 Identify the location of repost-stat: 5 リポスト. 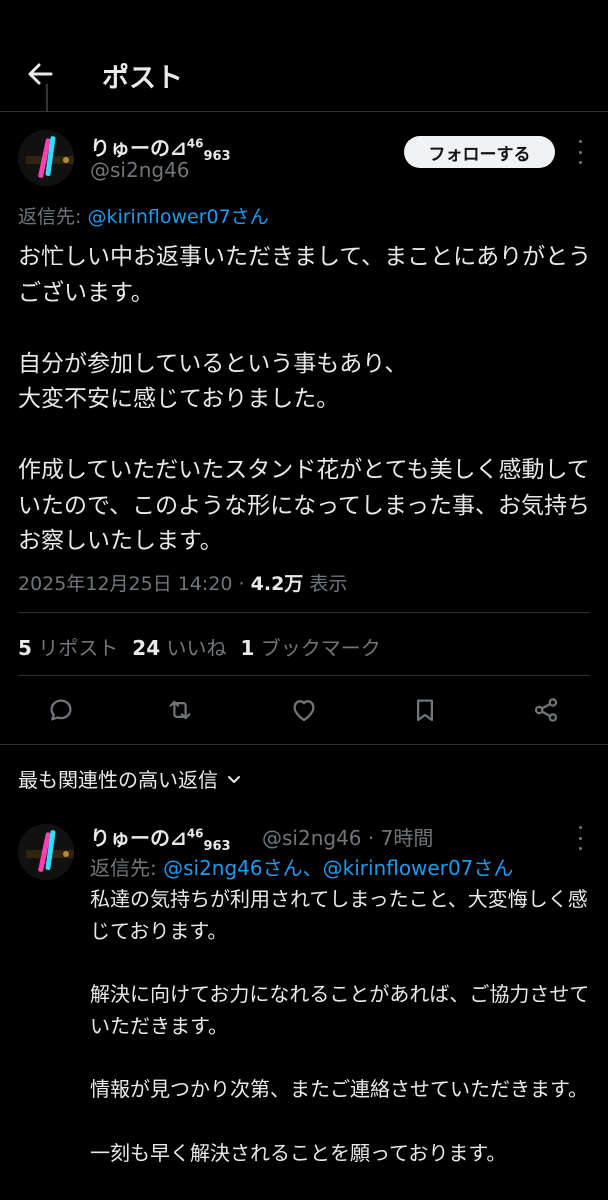
(68, 648).